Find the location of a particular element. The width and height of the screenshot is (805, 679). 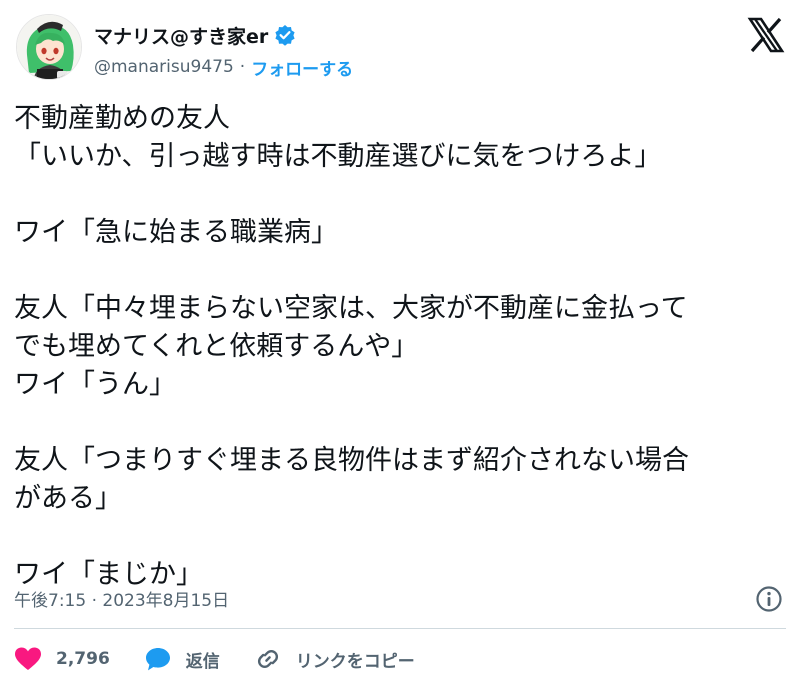

verified-badge-icon is located at coordinates (285, 35).